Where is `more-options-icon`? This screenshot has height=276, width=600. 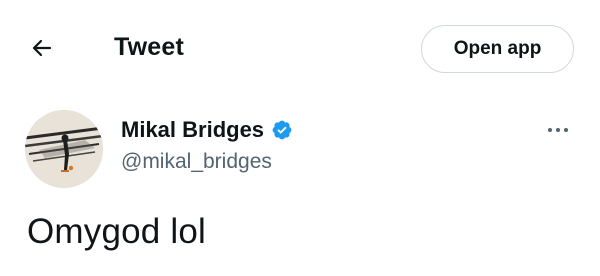 more-options-icon is located at coordinates (558, 130).